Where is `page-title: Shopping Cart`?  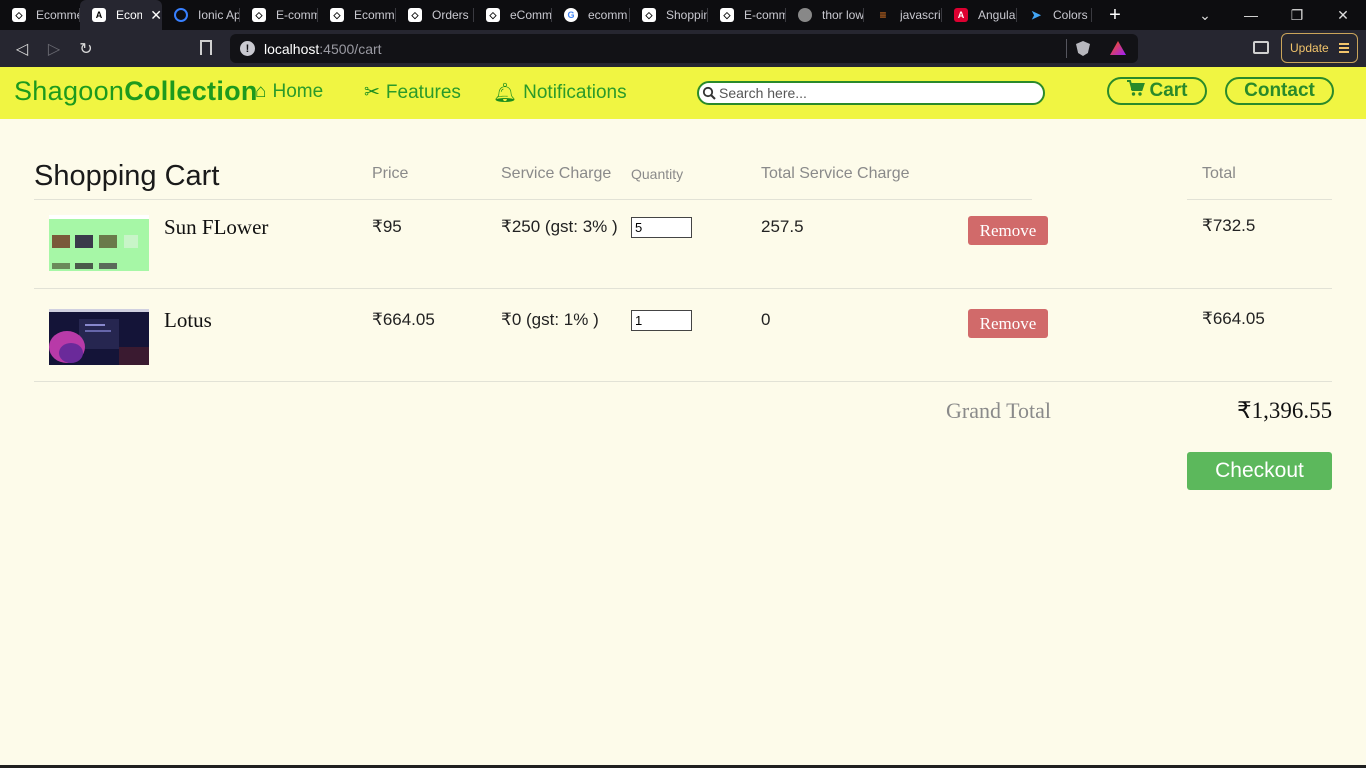 page-title: Shopping Cart is located at coordinates (127, 176).